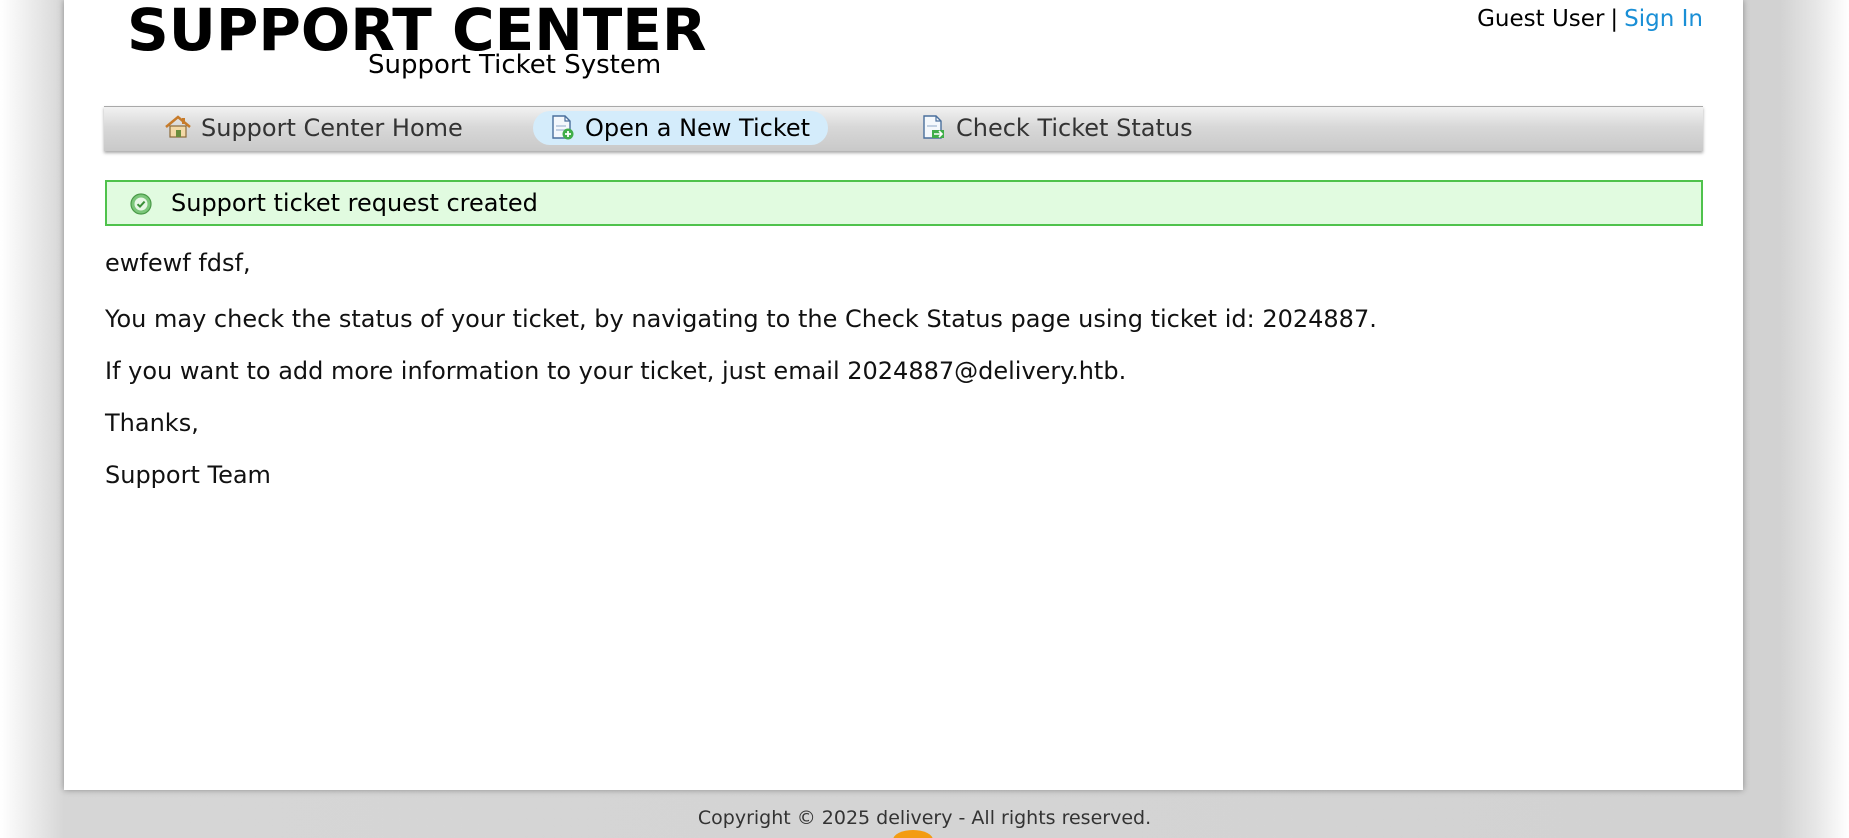 This screenshot has width=1849, height=838. Describe the element at coordinates (913, 834) in the screenshot. I see `powered-by-logo` at that location.